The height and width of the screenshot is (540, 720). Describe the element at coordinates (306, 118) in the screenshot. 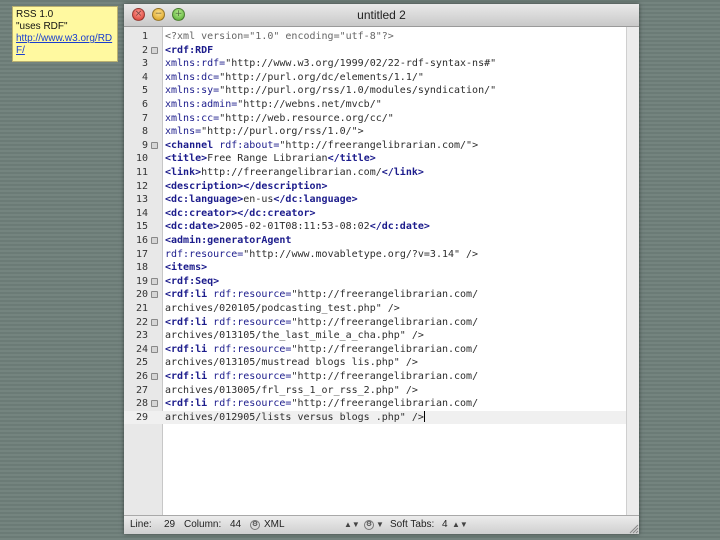

I see `code-token: "http://web.resource.org/cc/"` at that location.